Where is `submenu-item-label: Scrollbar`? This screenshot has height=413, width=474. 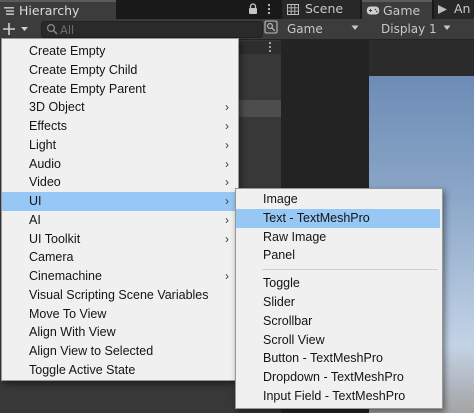 submenu-item-label: Scrollbar is located at coordinates (288, 320).